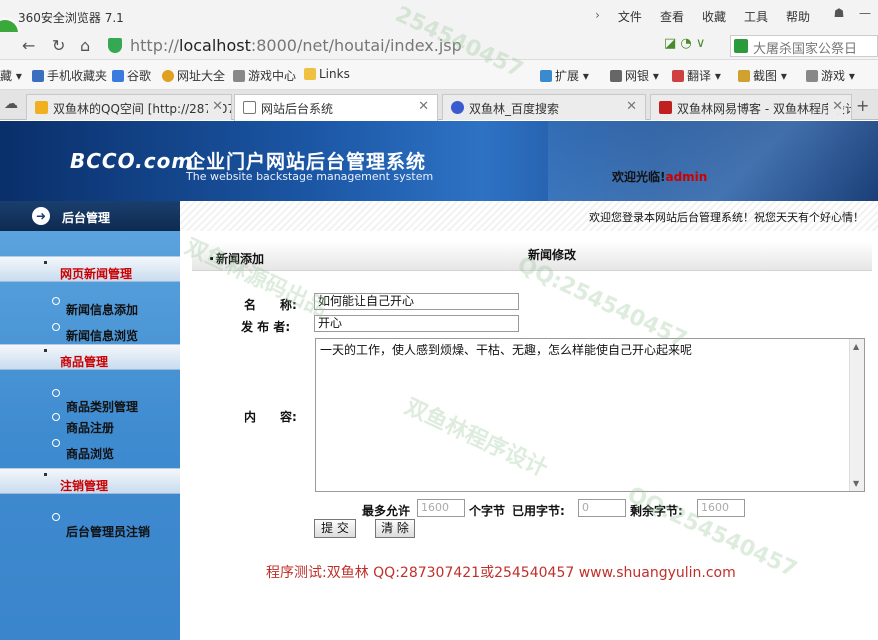  I want to click on cloud-icon: ☁, so click(11, 104).